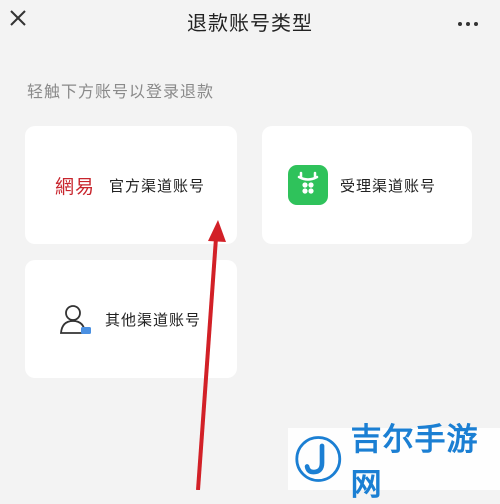 The image size is (500, 504). What do you see at coordinates (121, 91) in the screenshot?
I see `hint-text: 轻触下方账号以登录退款` at bounding box center [121, 91].